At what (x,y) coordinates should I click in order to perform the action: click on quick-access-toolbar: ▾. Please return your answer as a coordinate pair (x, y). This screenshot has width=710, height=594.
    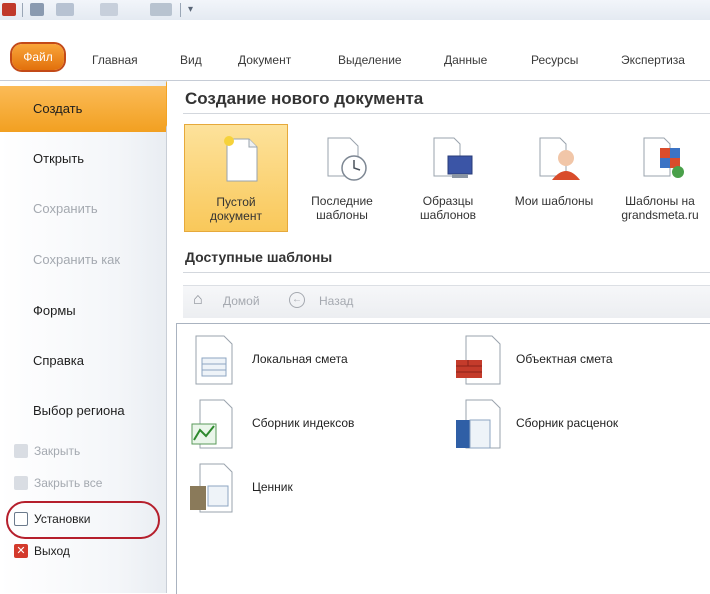
    Looking at the image, I should click on (355, 10).